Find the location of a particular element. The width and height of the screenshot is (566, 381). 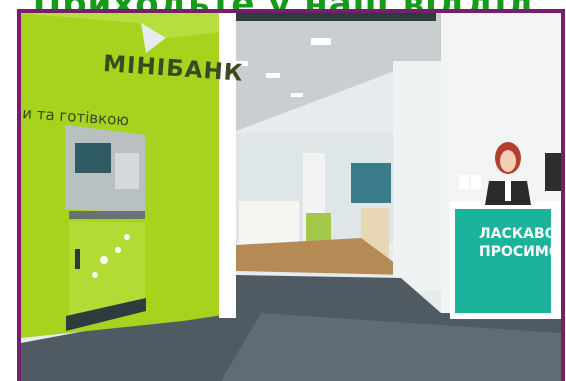

receptionist-face is located at coordinates (508, 161).